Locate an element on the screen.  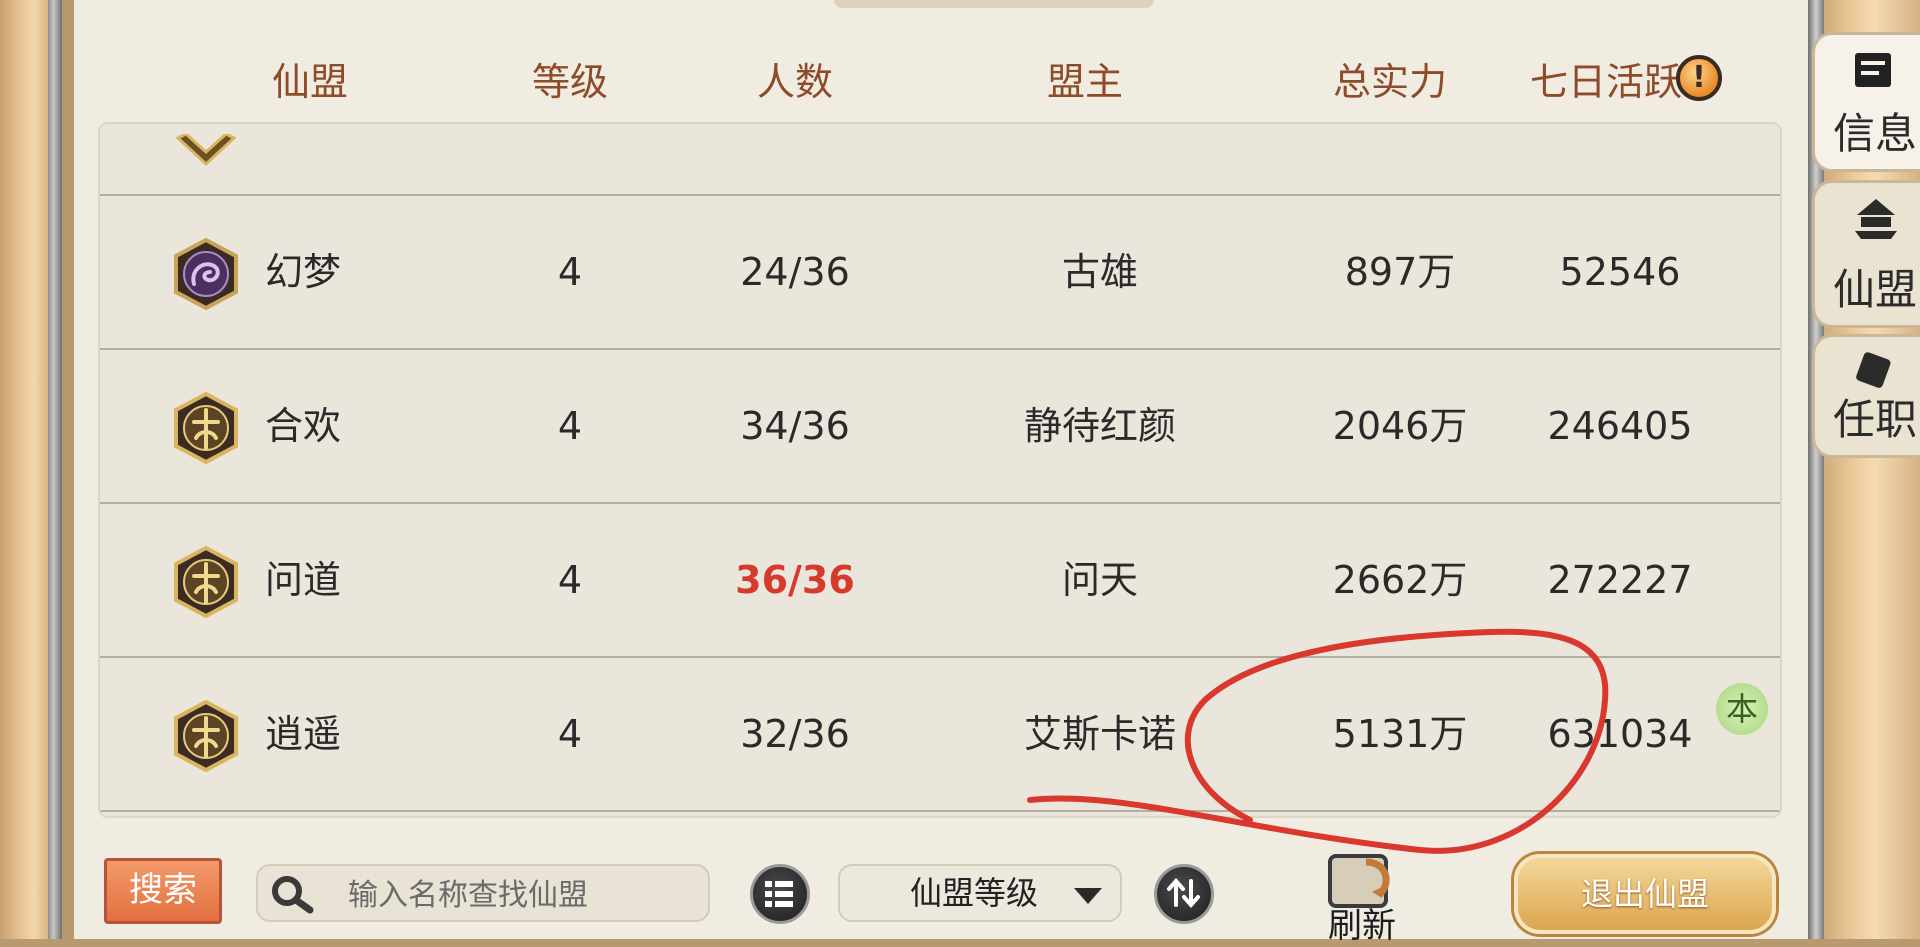
tab-label: 信息 is located at coordinates (1875, 133).